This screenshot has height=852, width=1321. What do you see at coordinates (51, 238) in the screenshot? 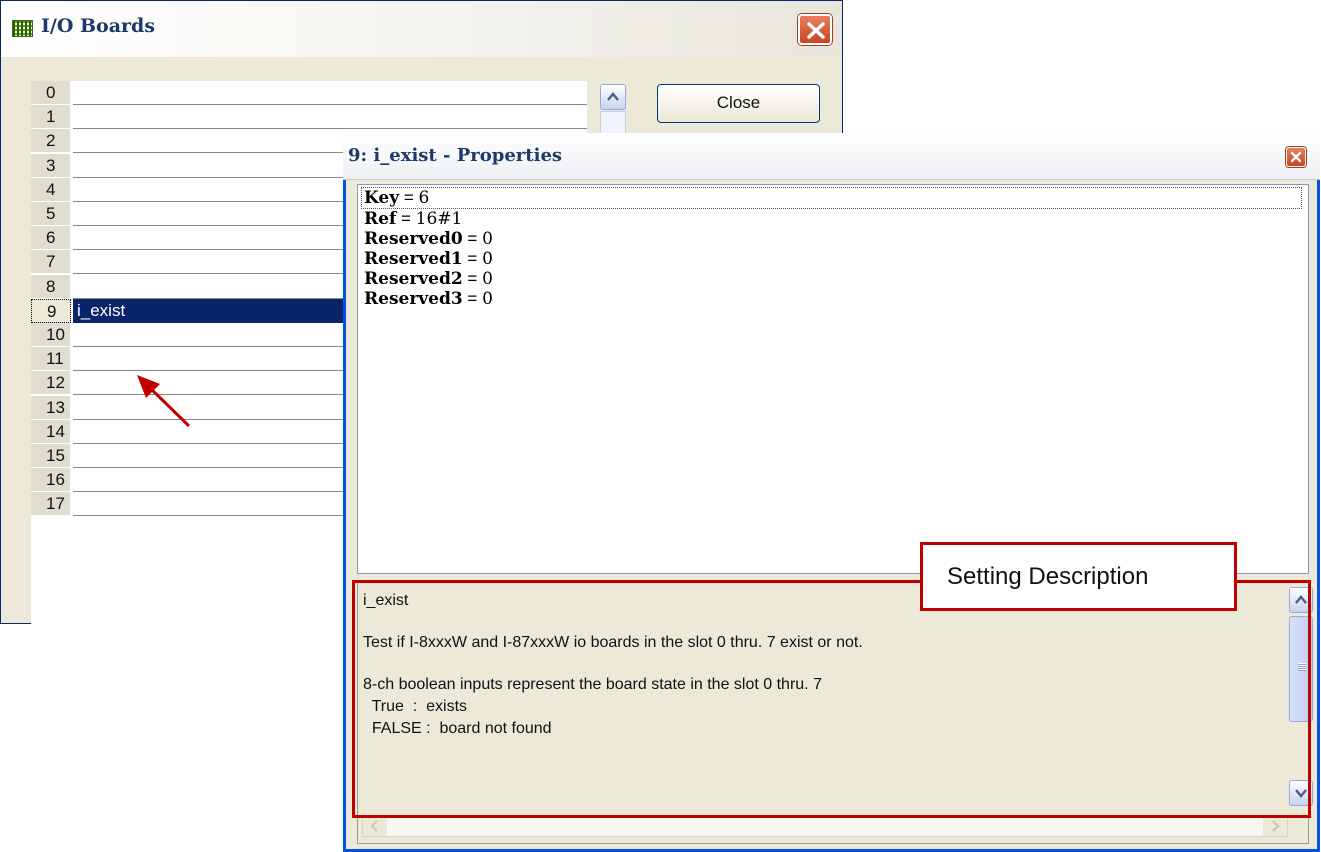
I see `slot-number: 6` at bounding box center [51, 238].